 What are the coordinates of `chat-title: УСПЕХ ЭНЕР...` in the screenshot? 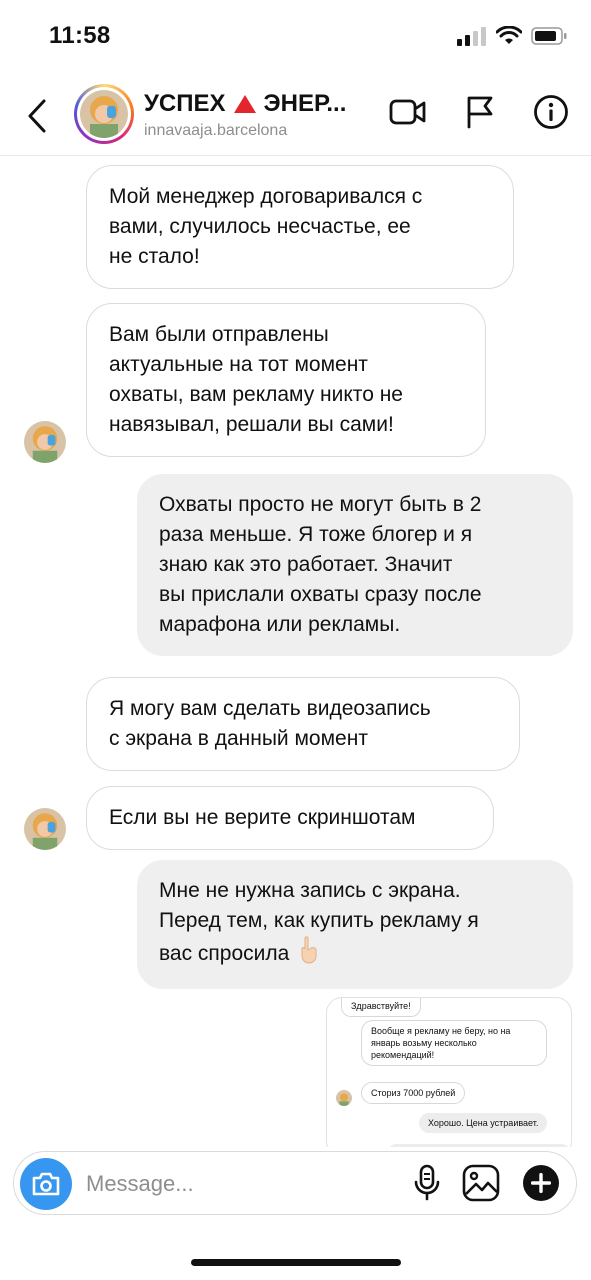 It's located at (245, 104).